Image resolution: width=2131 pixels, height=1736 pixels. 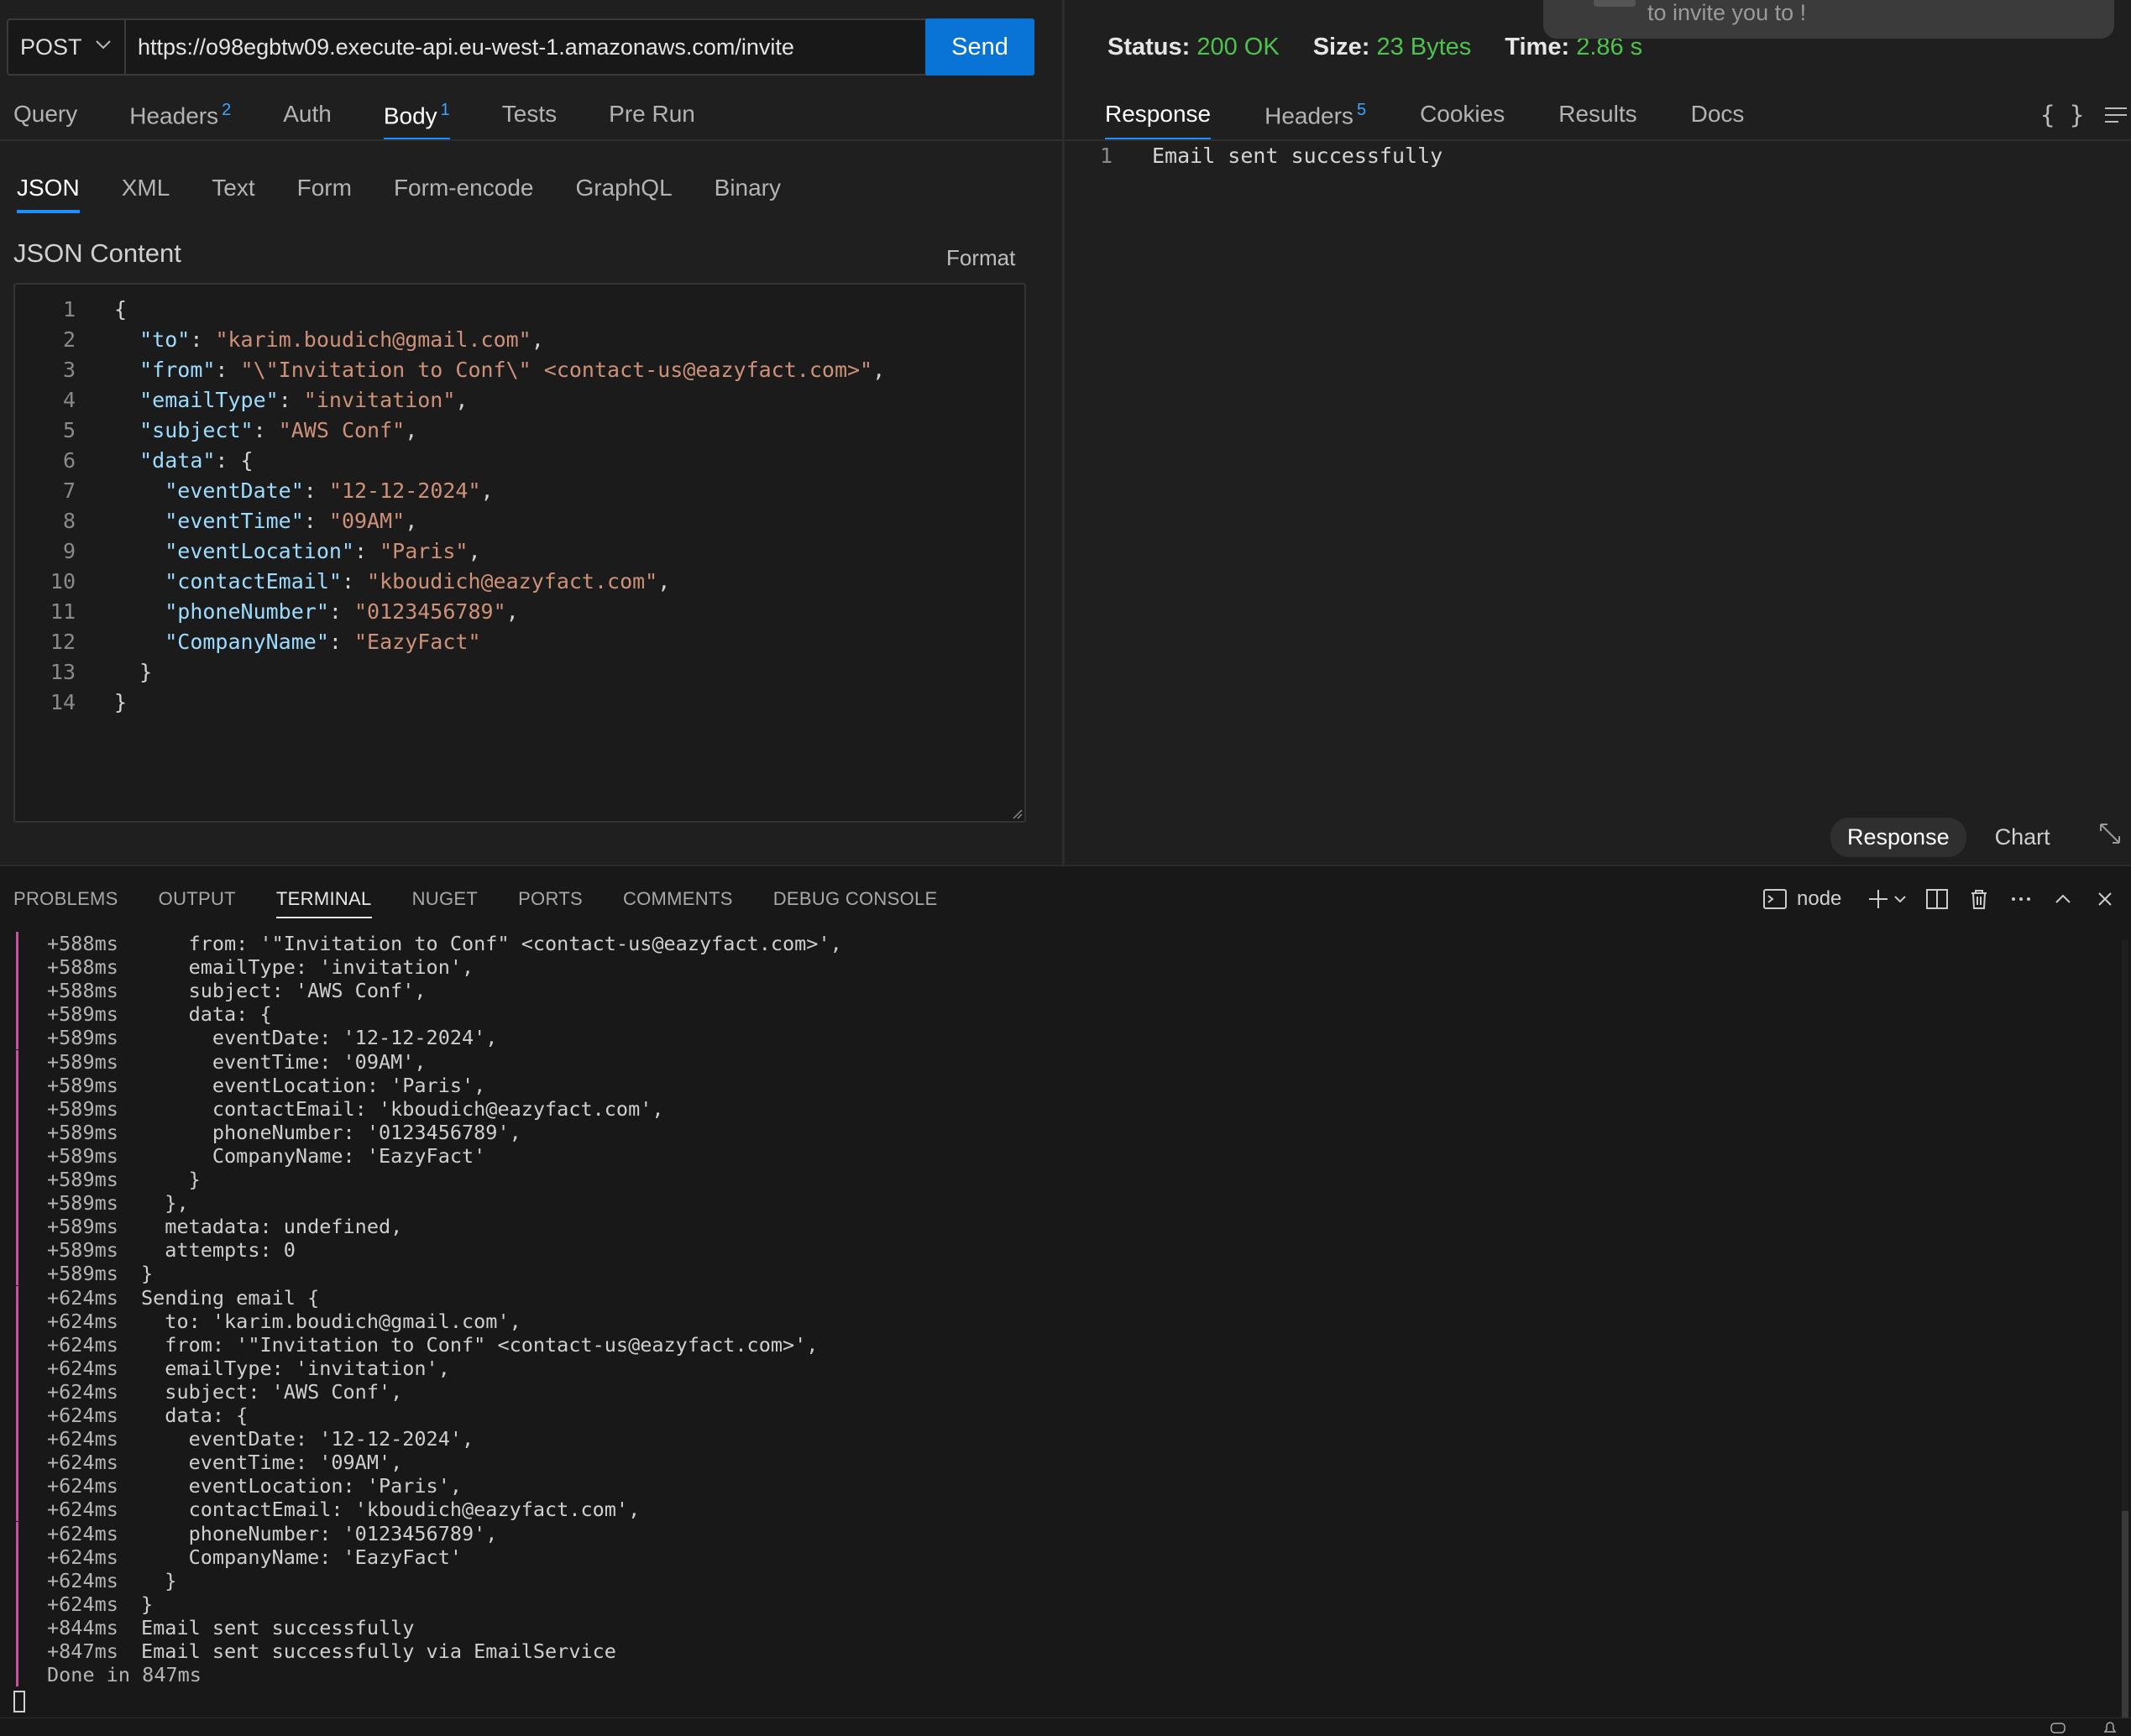 What do you see at coordinates (1979, 899) in the screenshot?
I see `trash-icon` at bounding box center [1979, 899].